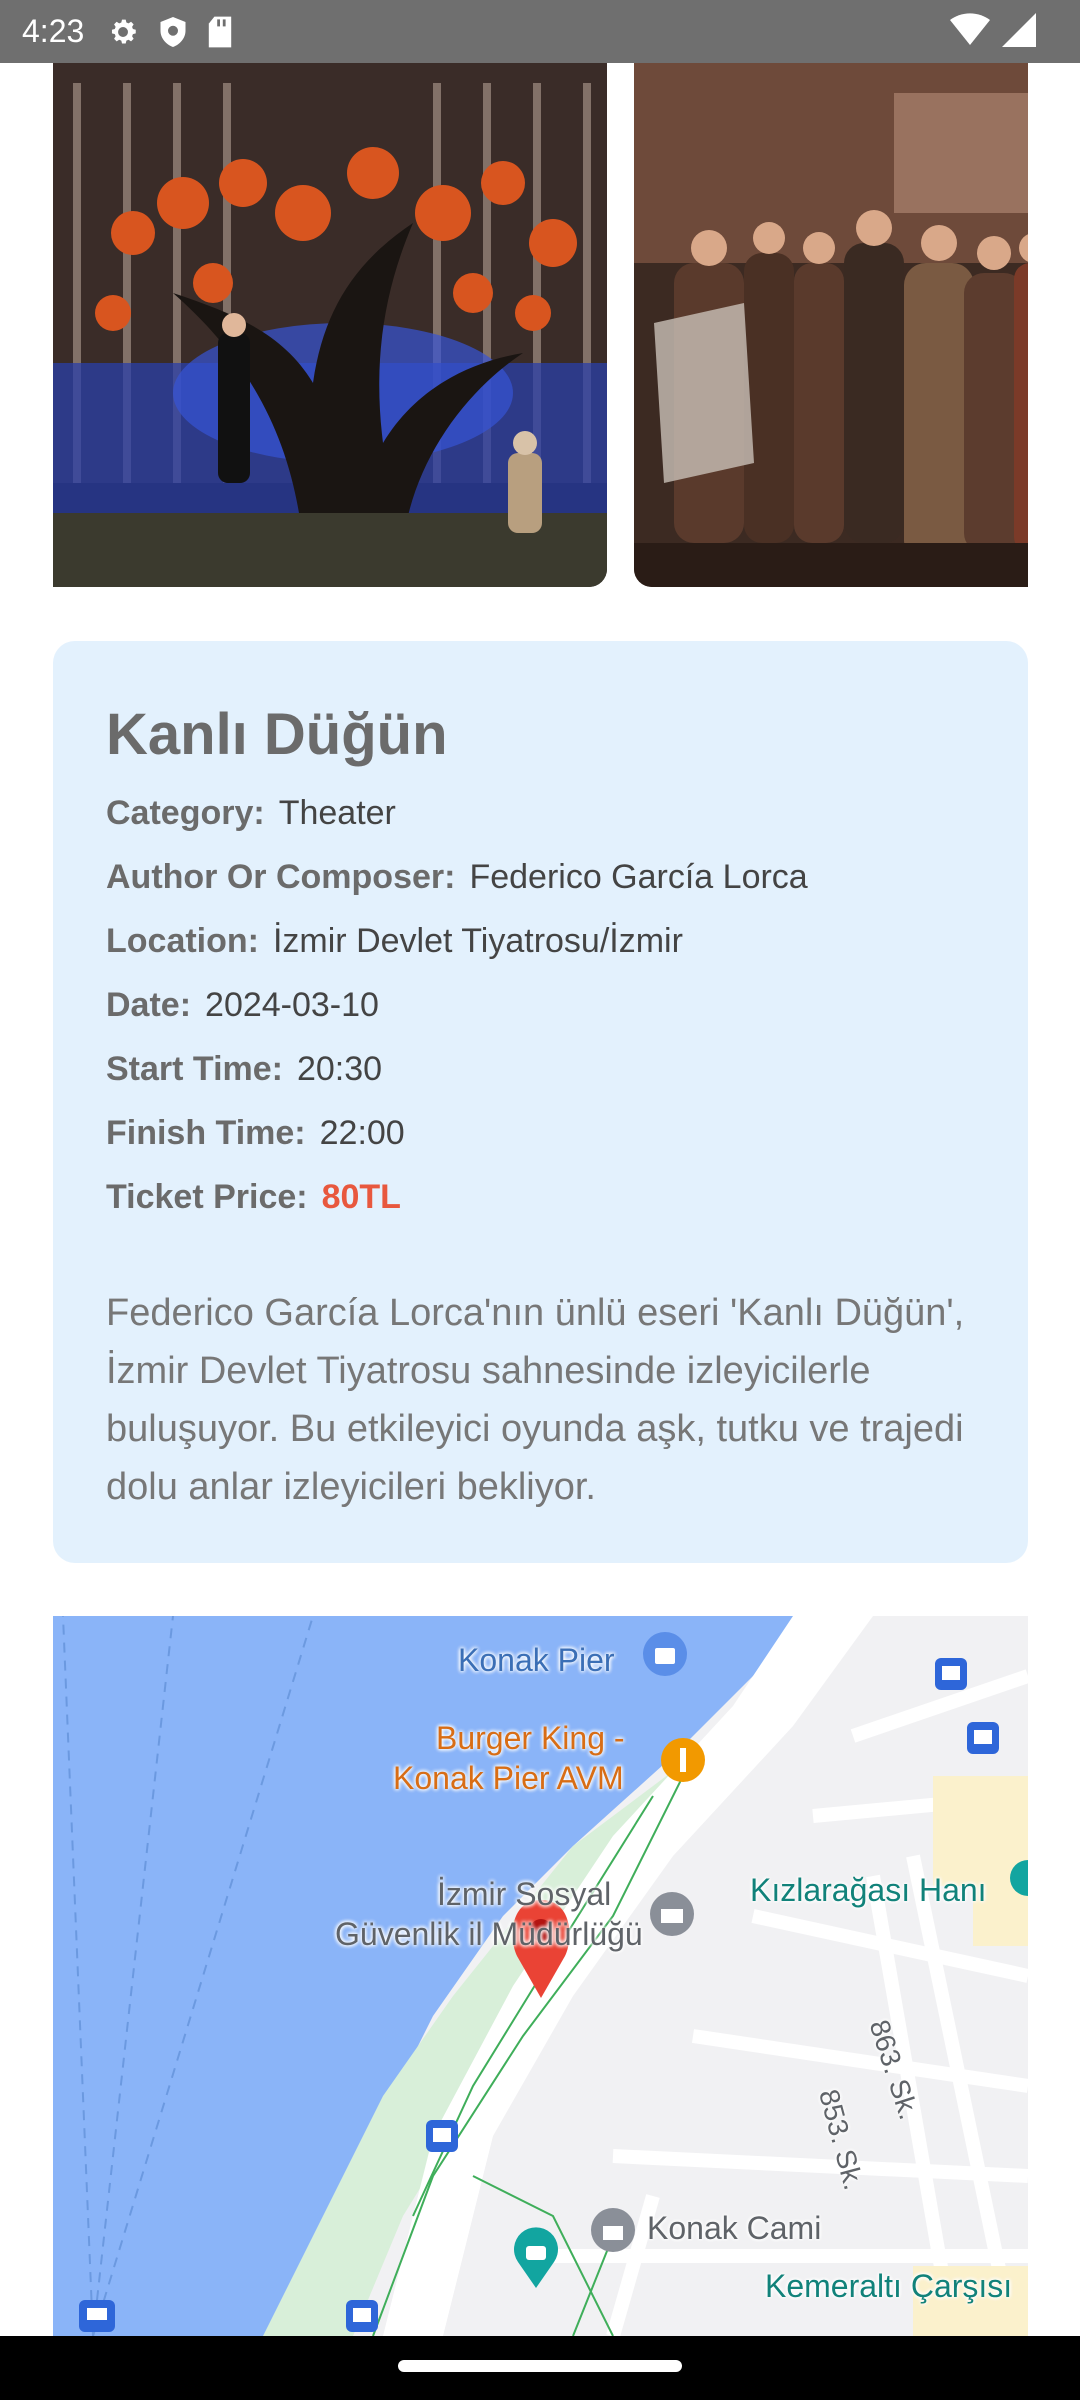  Describe the element at coordinates (540, 1146) in the screenshot. I see `detail-row-finish-time: Finish Time: 22:00` at that location.